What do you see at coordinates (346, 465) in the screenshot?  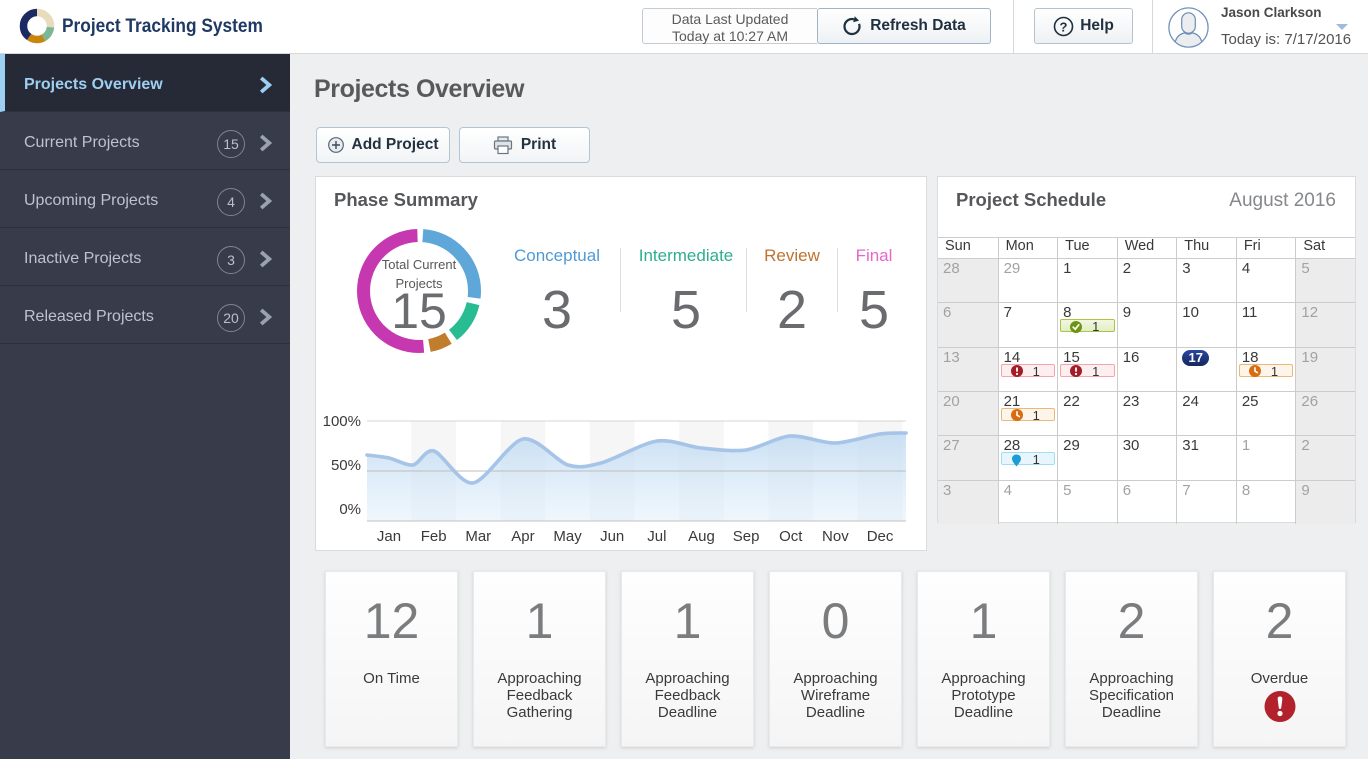 I see `svg-text: 50%` at bounding box center [346, 465].